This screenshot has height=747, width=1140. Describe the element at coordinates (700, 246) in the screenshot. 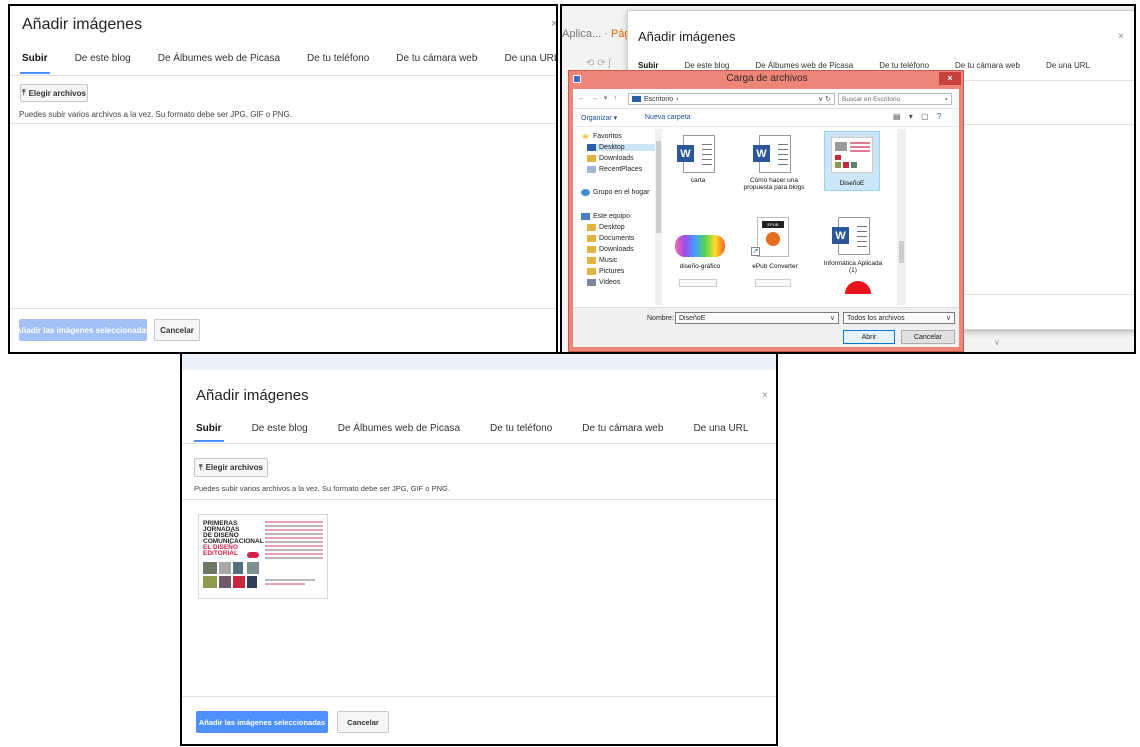

I see `image-thumbnail` at that location.